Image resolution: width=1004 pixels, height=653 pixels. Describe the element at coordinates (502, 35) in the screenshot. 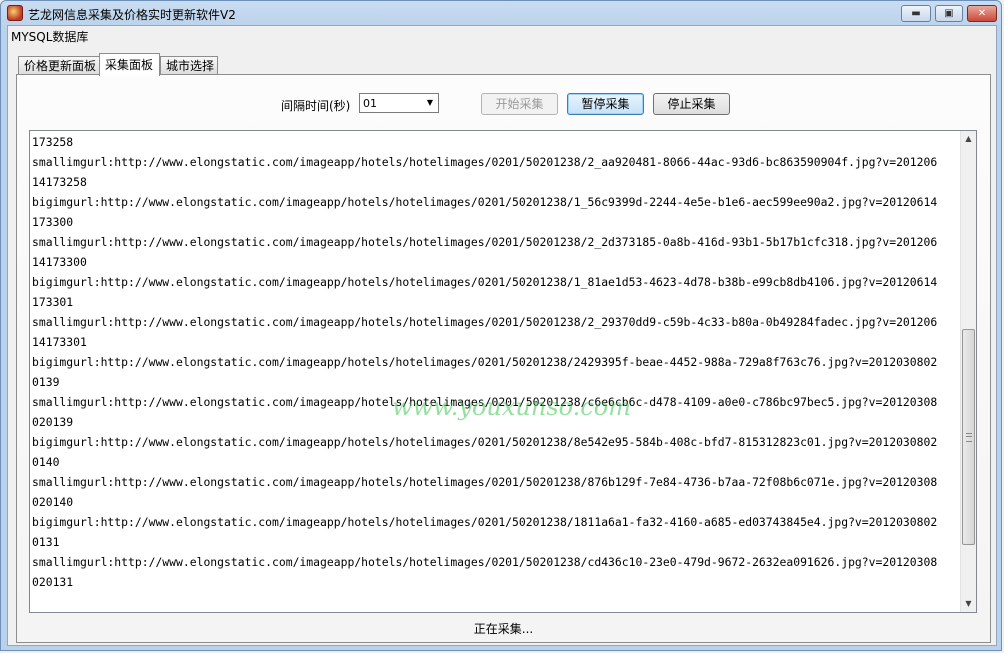

I see `menu-bar: MYSQL数据库` at that location.